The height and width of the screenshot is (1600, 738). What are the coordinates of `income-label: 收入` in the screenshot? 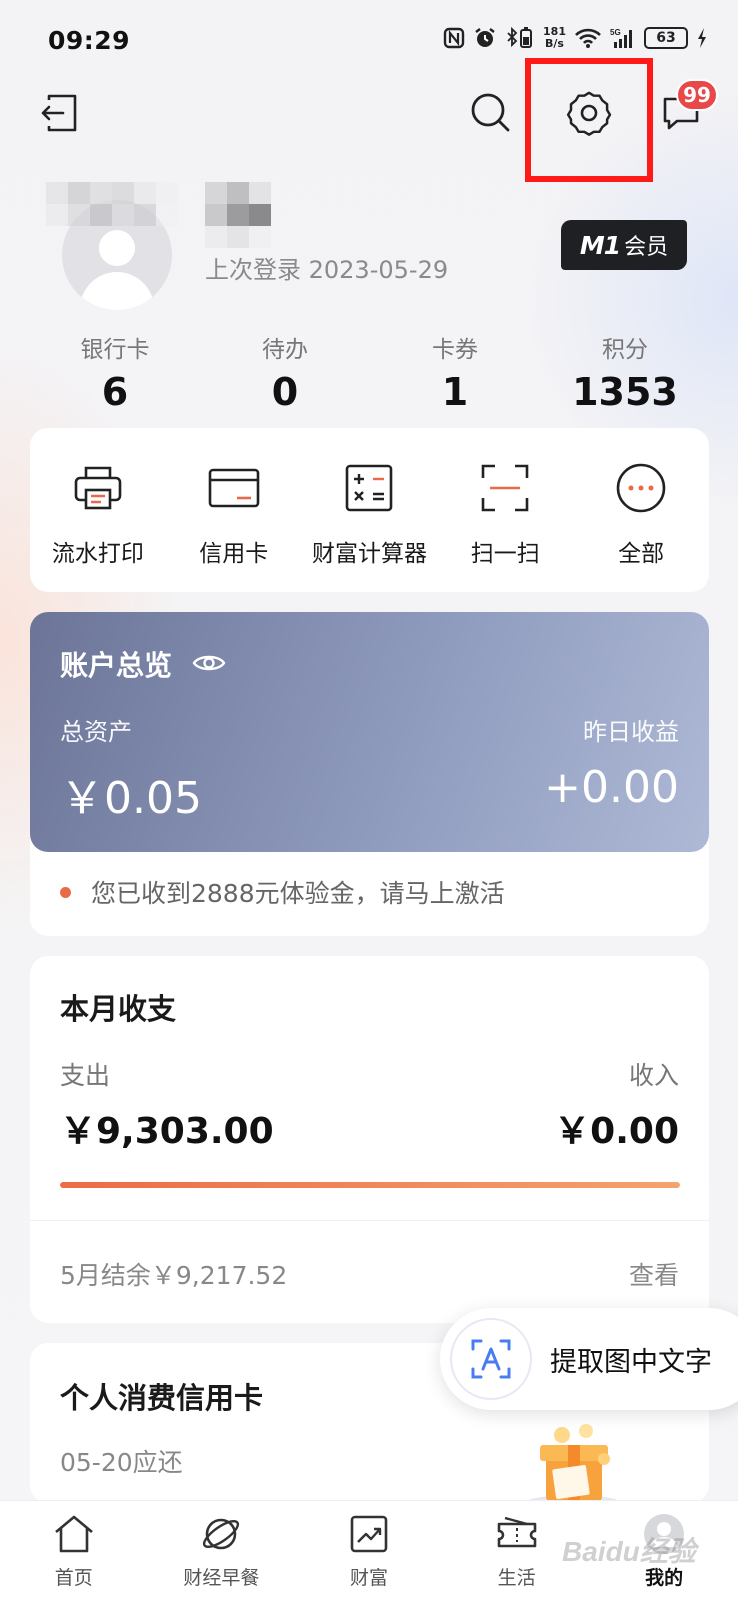 It's located at (653, 1075).